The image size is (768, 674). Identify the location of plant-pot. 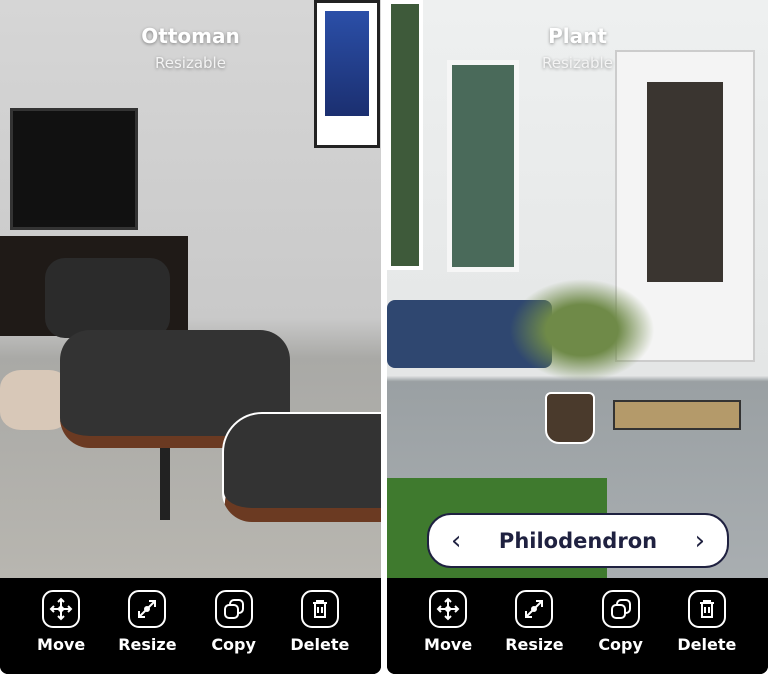
(570, 418).